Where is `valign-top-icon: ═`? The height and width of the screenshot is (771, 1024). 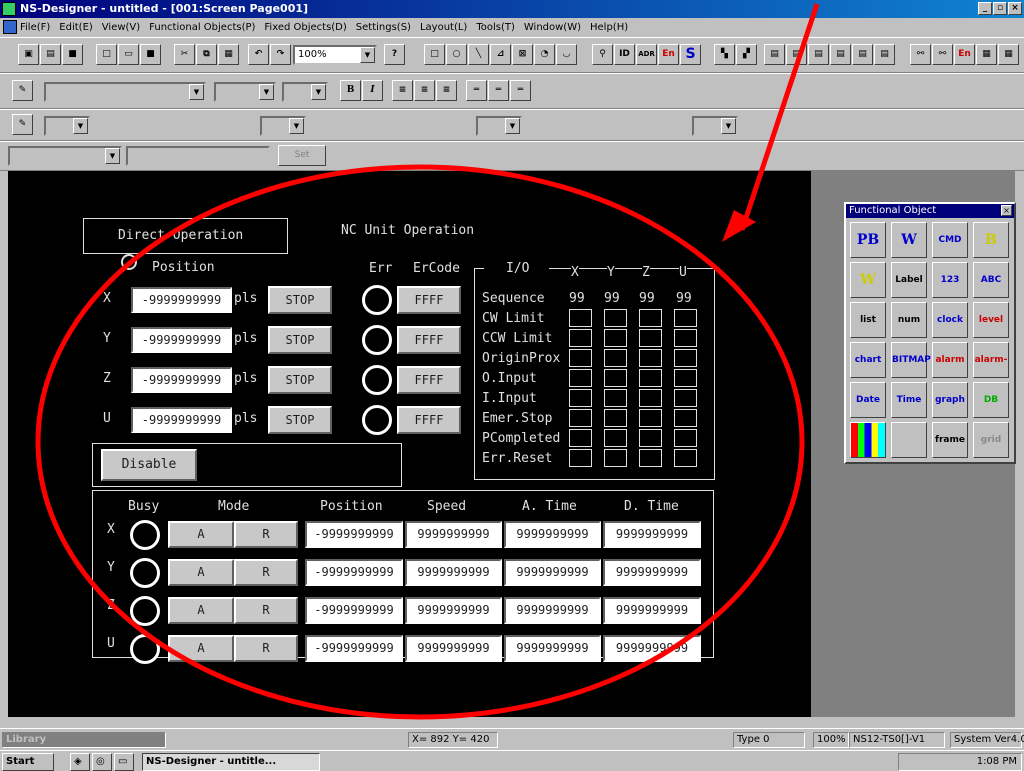 valign-top-icon: ═ is located at coordinates (476, 90).